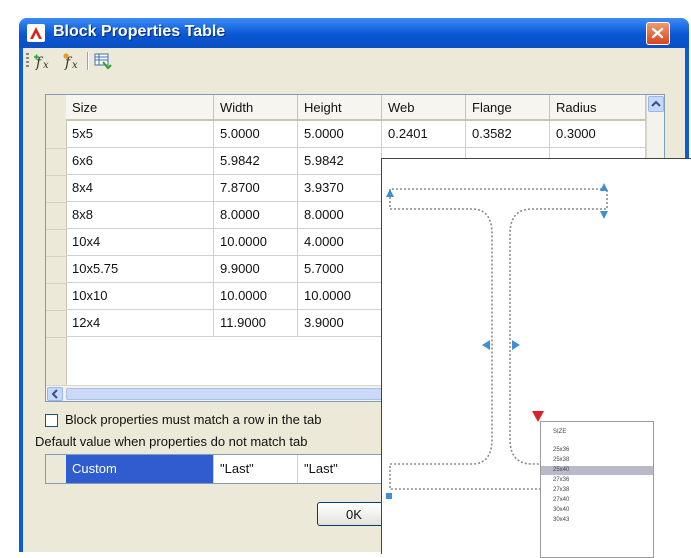 The height and width of the screenshot is (558, 691). What do you see at coordinates (508, 108) in the screenshot?
I see `column-header-flange: Flange` at bounding box center [508, 108].